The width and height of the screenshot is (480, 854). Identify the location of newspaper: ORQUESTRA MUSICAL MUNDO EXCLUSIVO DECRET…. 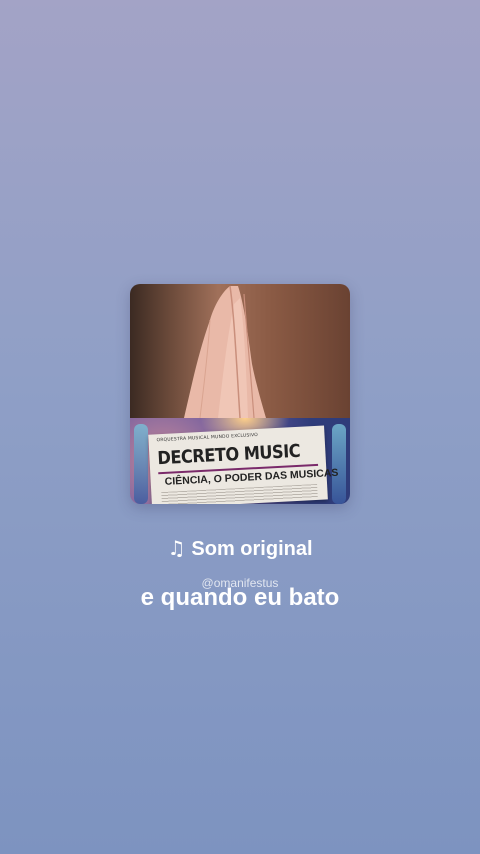
(243, 464).